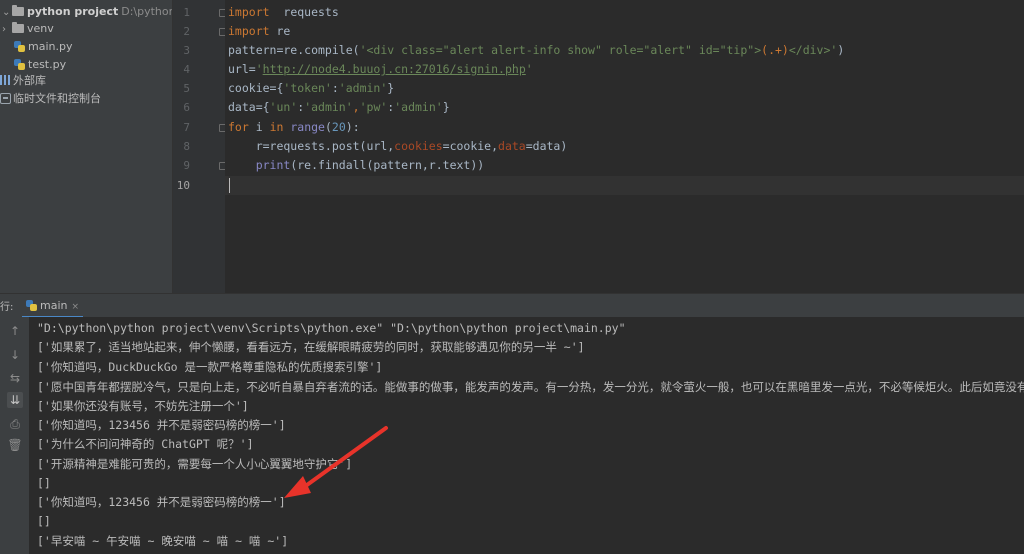 Image resolution: width=1024 pixels, height=554 pixels. What do you see at coordinates (186, 88) in the screenshot?
I see `line-number: 5` at bounding box center [186, 88].